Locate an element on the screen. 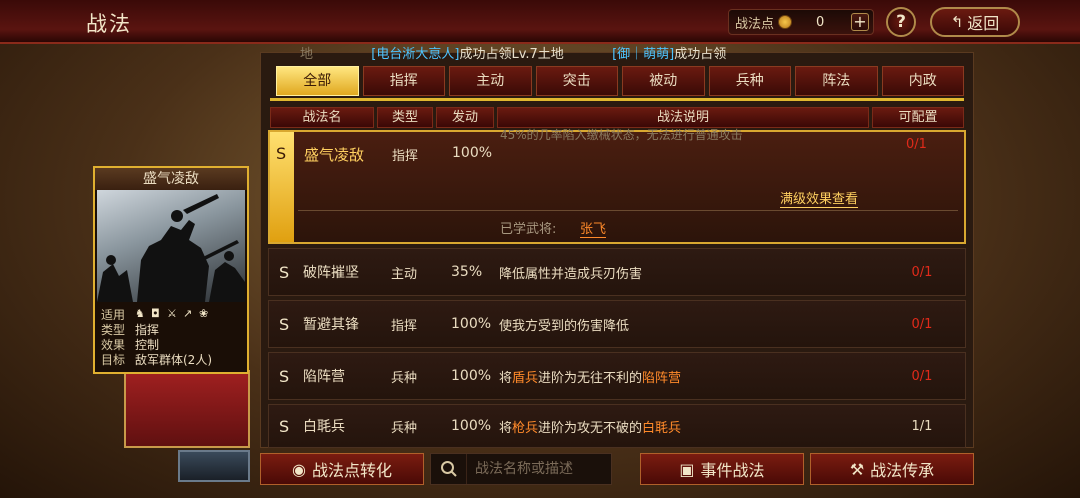 The height and width of the screenshot is (498, 1080). header-name: 战法名 is located at coordinates (322, 117).